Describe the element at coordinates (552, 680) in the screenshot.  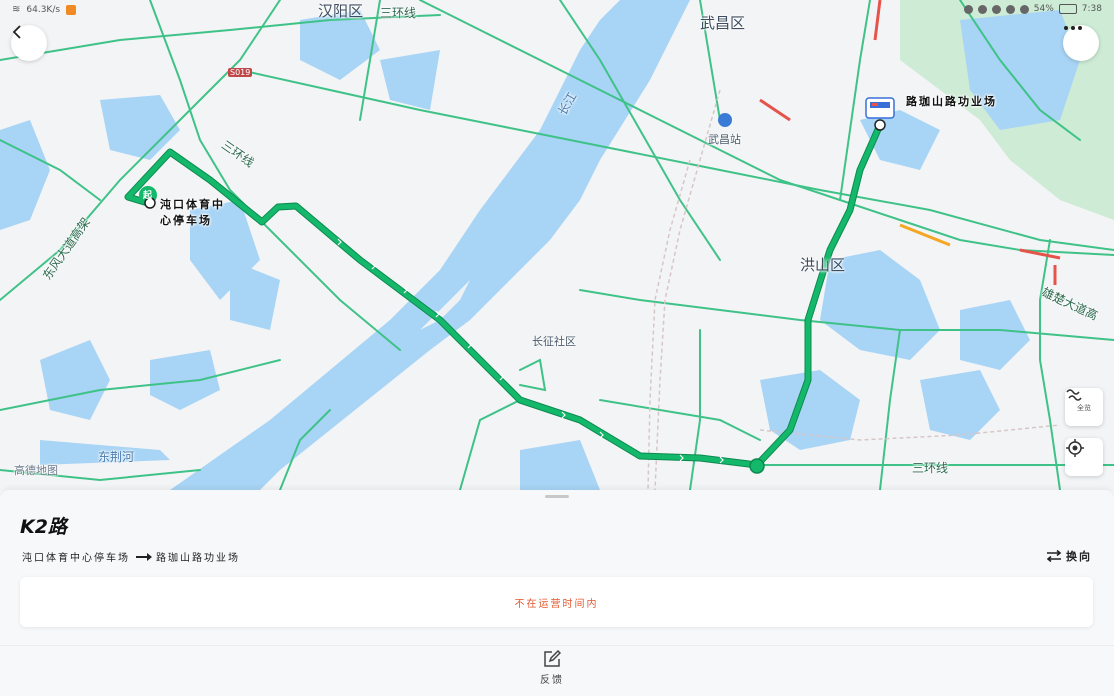
I see `feedback-label: 反馈` at that location.